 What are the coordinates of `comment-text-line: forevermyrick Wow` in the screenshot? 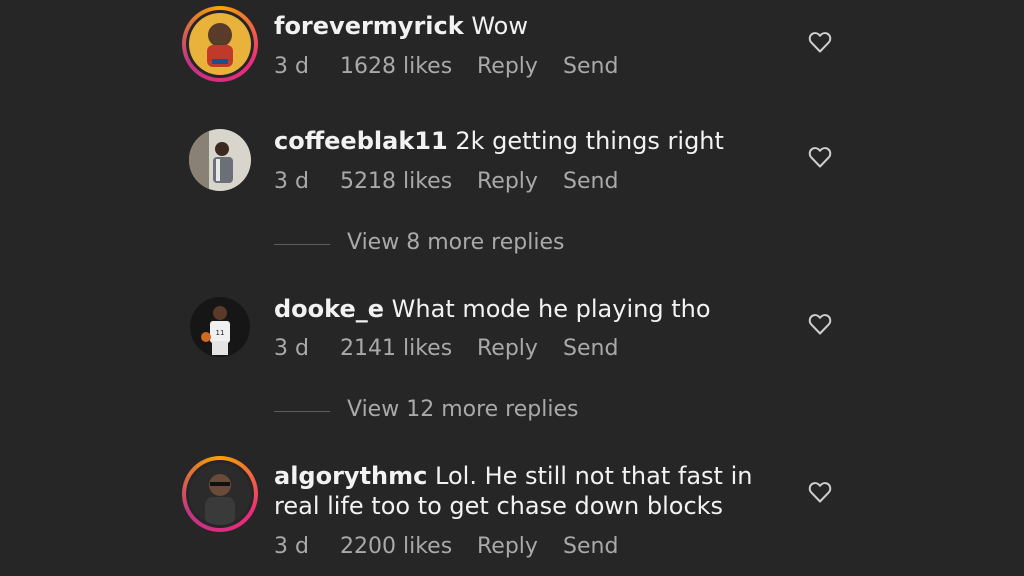 It's located at (401, 26).